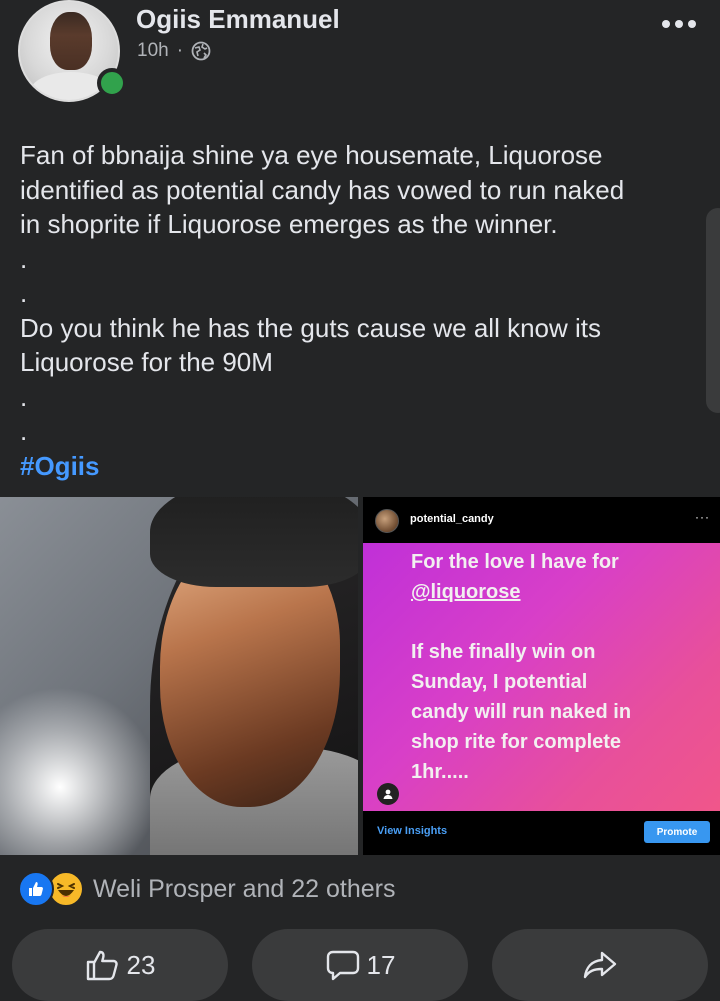 The image size is (720, 1001). Describe the element at coordinates (254, 542) in the screenshot. I see `photo-beanie` at that location.